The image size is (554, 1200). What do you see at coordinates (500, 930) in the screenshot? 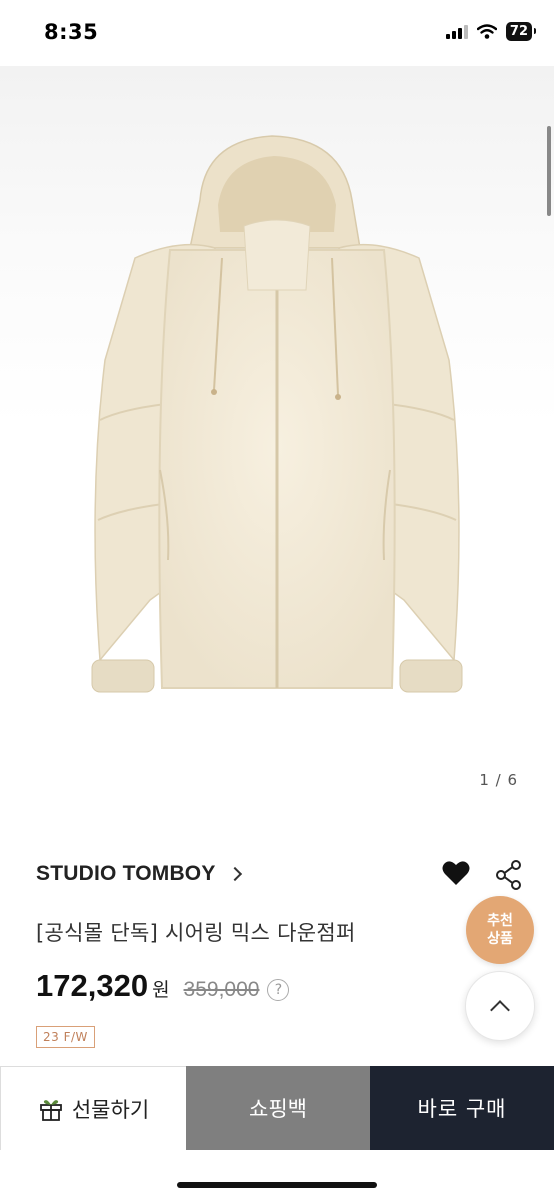
I see `recommend-products-button: 추천 상품` at bounding box center [500, 930].